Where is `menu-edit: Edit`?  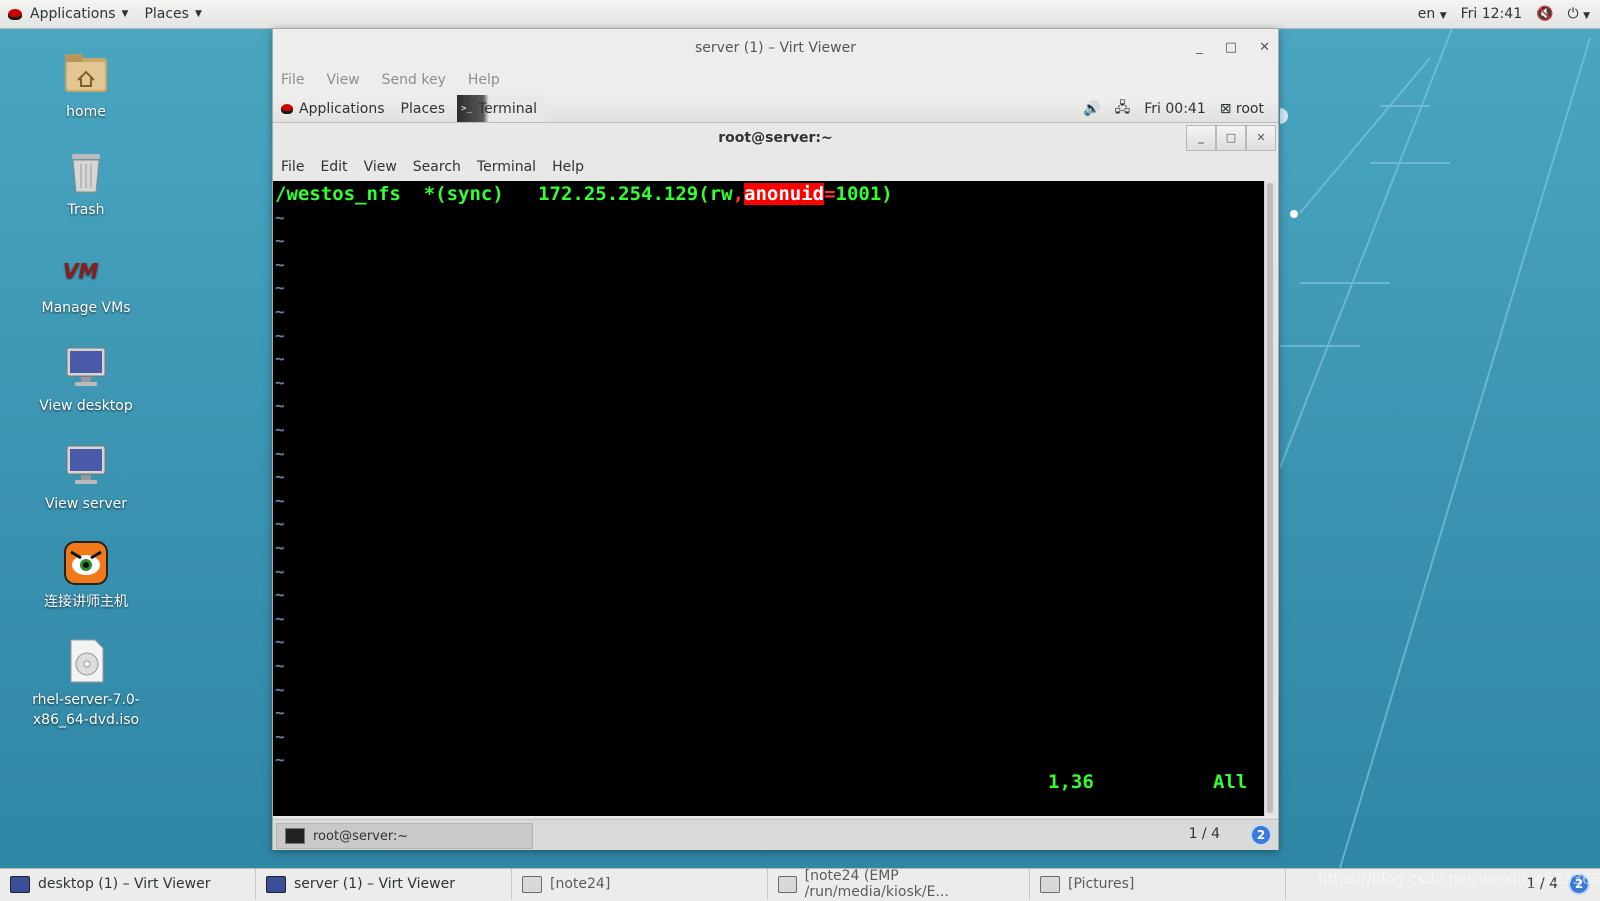
menu-edit: Edit is located at coordinates (333, 167).